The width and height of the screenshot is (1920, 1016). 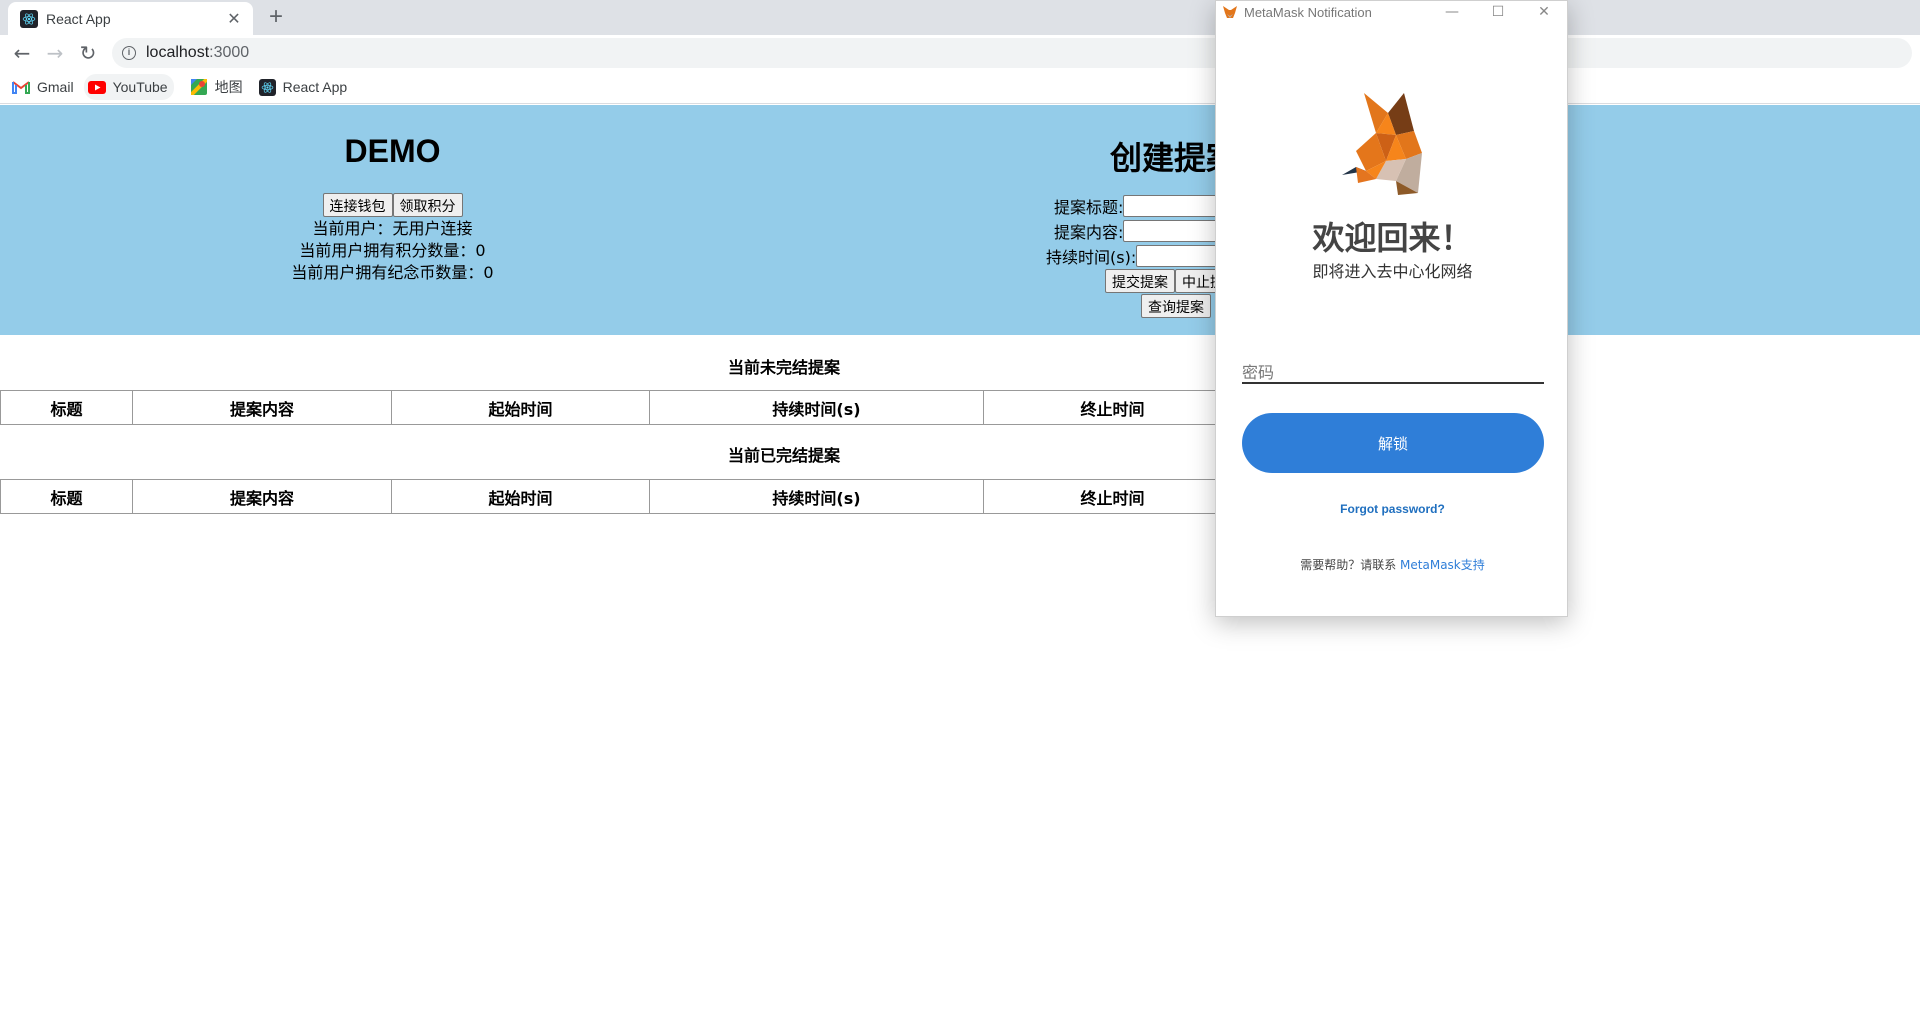 I want to click on open-proposals-table: 标题 提案内容 起始时间 持续时间(s) 终止时间, so click(x=621, y=407).